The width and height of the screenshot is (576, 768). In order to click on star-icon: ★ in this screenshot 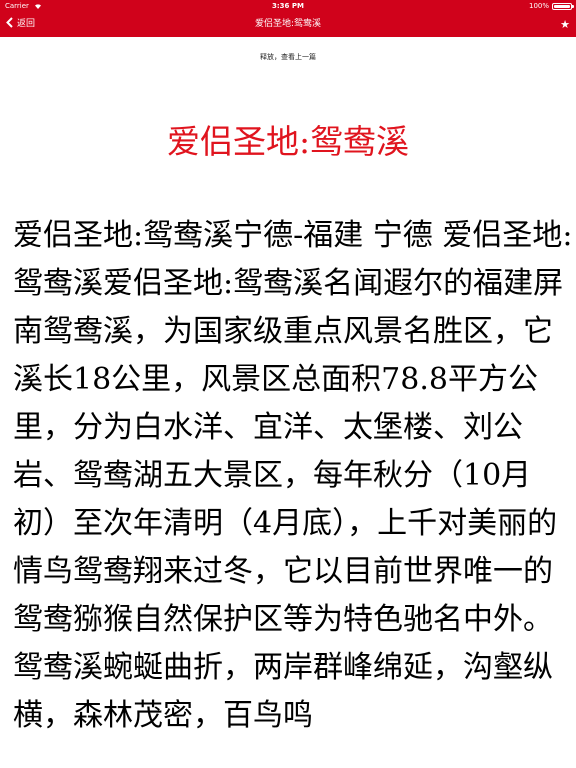, I will do `click(565, 24)`.